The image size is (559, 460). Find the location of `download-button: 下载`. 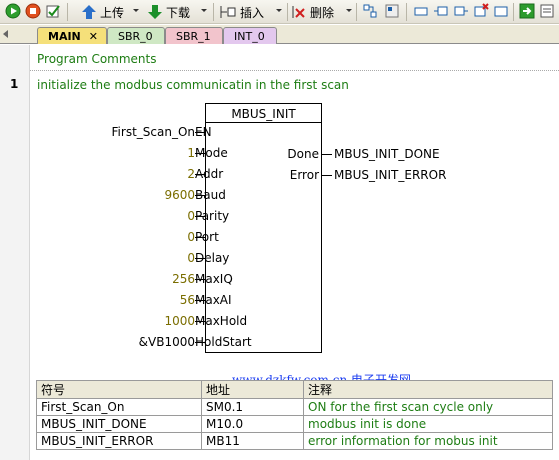

download-button: 下载 is located at coordinates (168, 12).